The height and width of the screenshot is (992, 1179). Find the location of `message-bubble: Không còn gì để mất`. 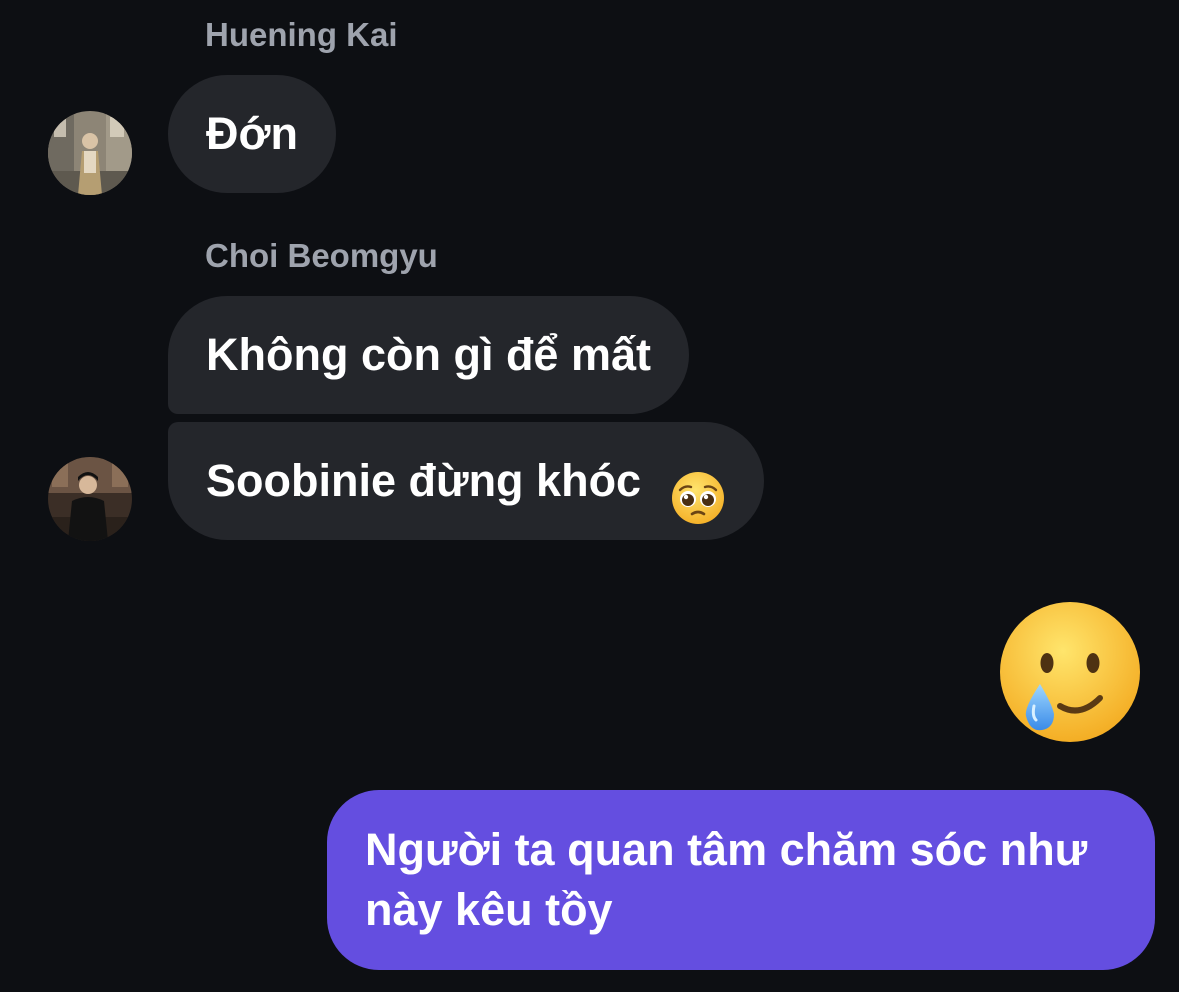

message-bubble: Không còn gì để mất is located at coordinates (428, 355).